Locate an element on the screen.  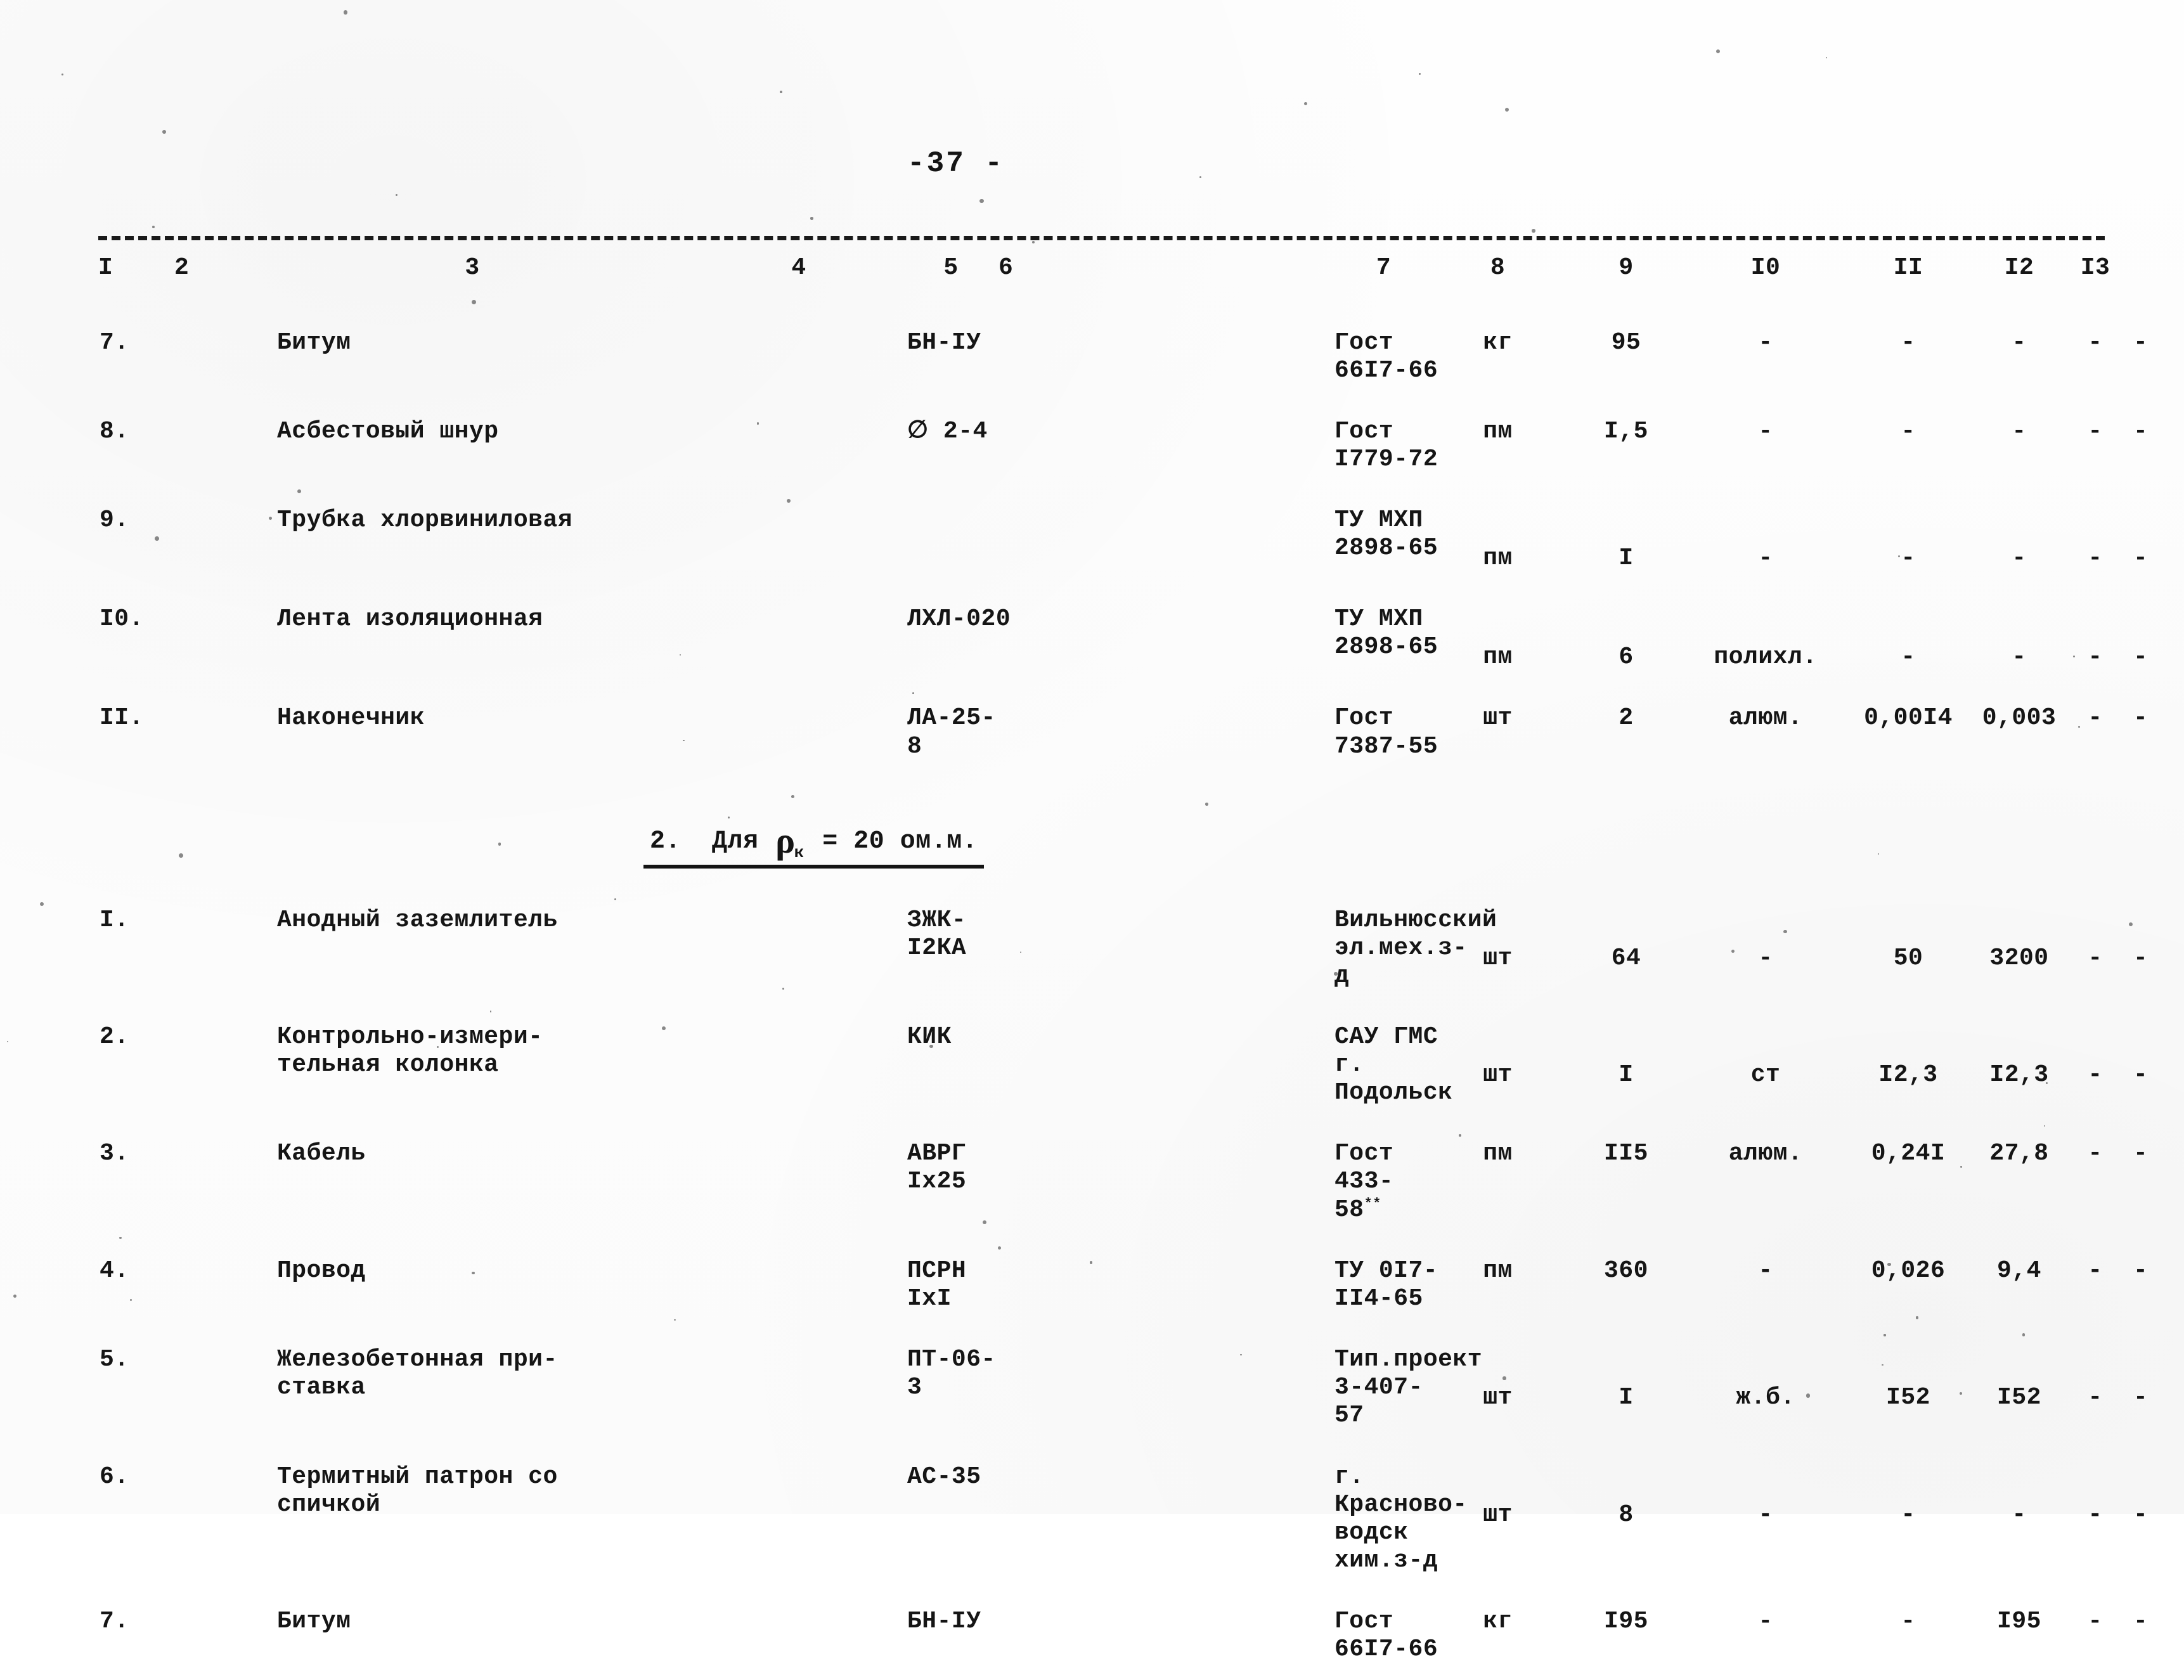
quantity: 64 is located at coordinates (1626, 958).